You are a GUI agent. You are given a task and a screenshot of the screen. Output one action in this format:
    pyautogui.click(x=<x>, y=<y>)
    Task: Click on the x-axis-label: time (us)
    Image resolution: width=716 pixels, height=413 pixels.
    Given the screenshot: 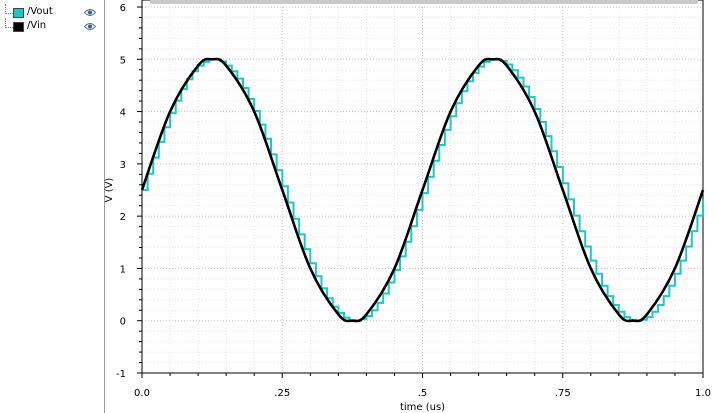 What is the action you would take?
    pyautogui.click(x=422, y=407)
    